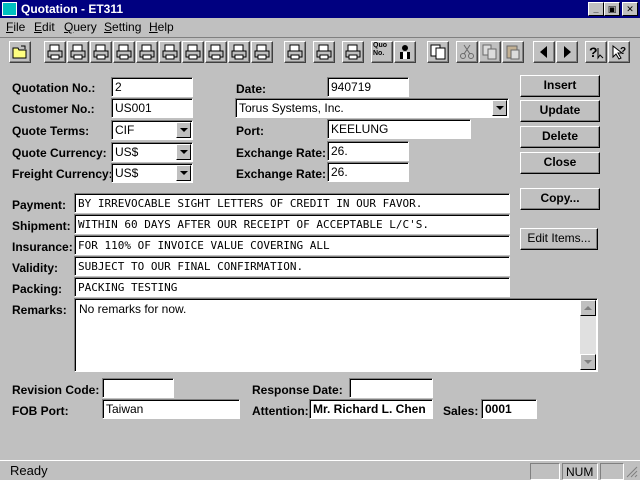  I want to click on insurance-label: Insurance:, so click(42, 247).